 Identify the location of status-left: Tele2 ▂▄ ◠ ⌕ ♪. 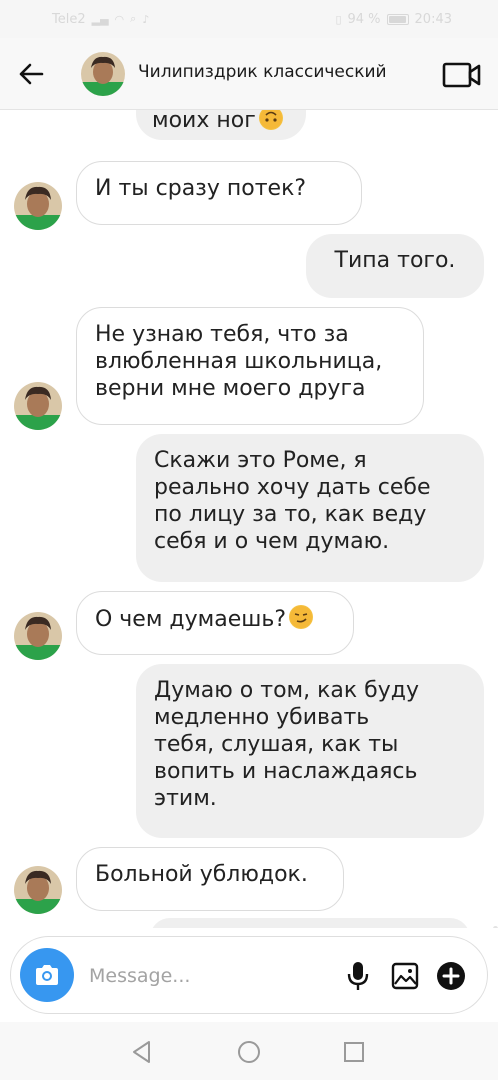
(100, 19).